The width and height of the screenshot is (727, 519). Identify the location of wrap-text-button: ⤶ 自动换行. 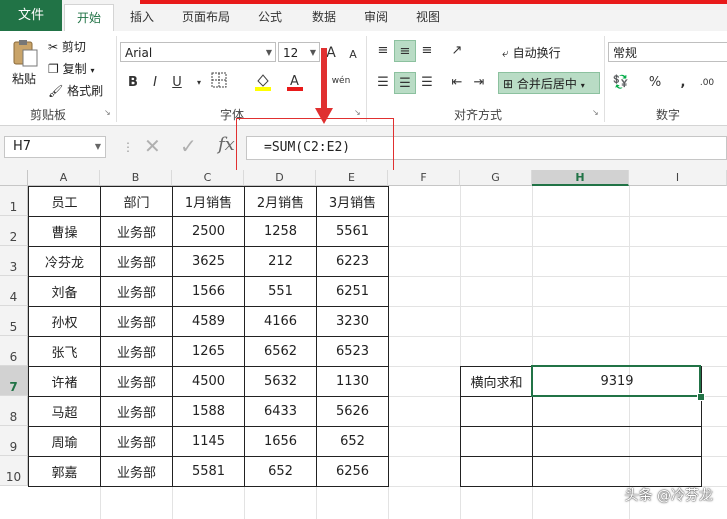
(531, 52).